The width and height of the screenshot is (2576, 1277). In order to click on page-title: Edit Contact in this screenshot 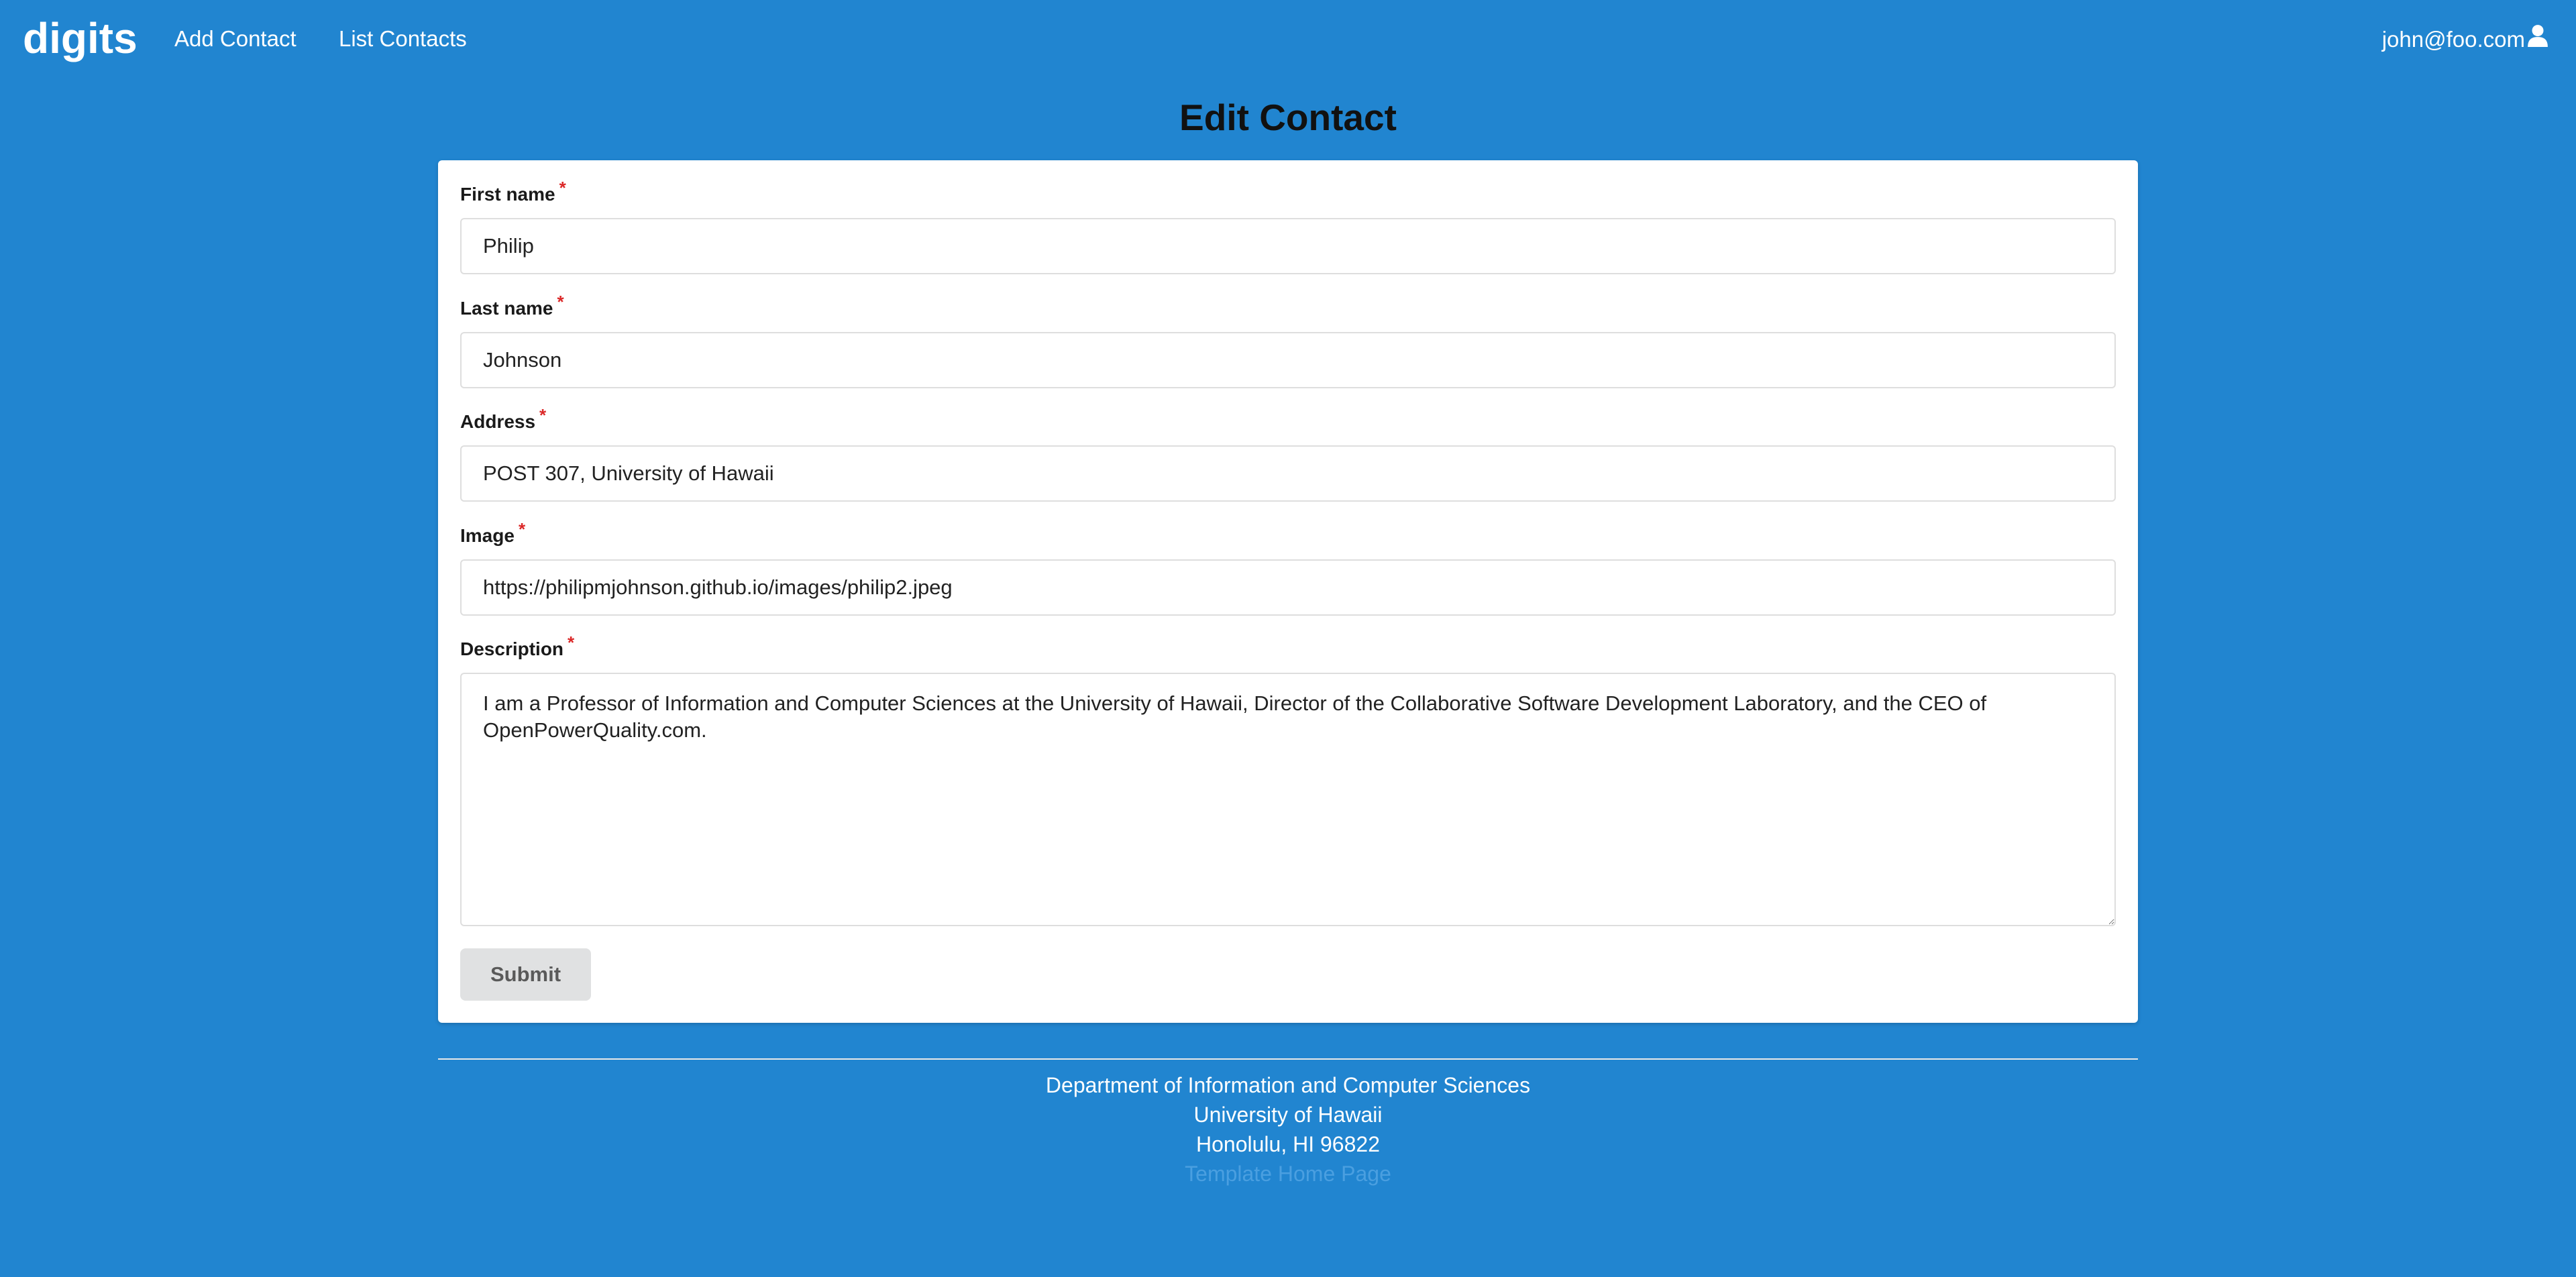, I will do `click(1288, 117)`.